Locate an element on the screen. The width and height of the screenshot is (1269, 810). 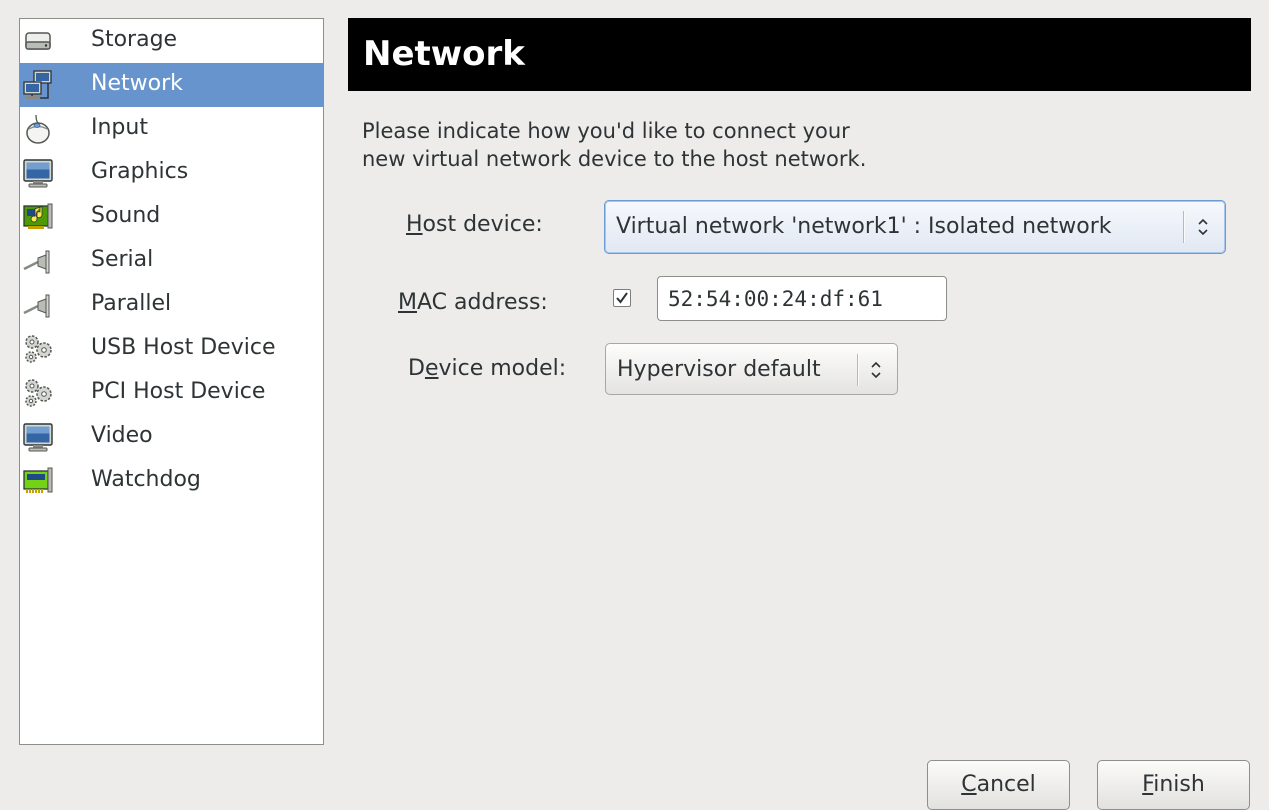
cancel-button: Cancel is located at coordinates (998, 785).